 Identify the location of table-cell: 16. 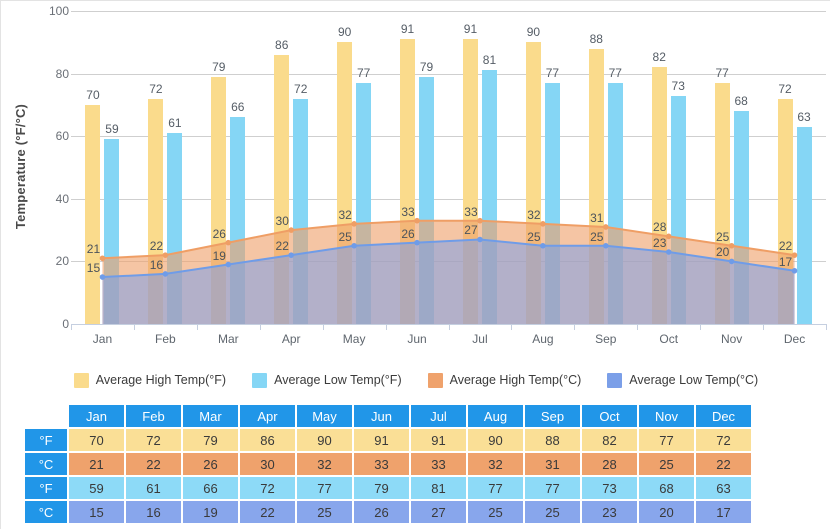
(153, 512).